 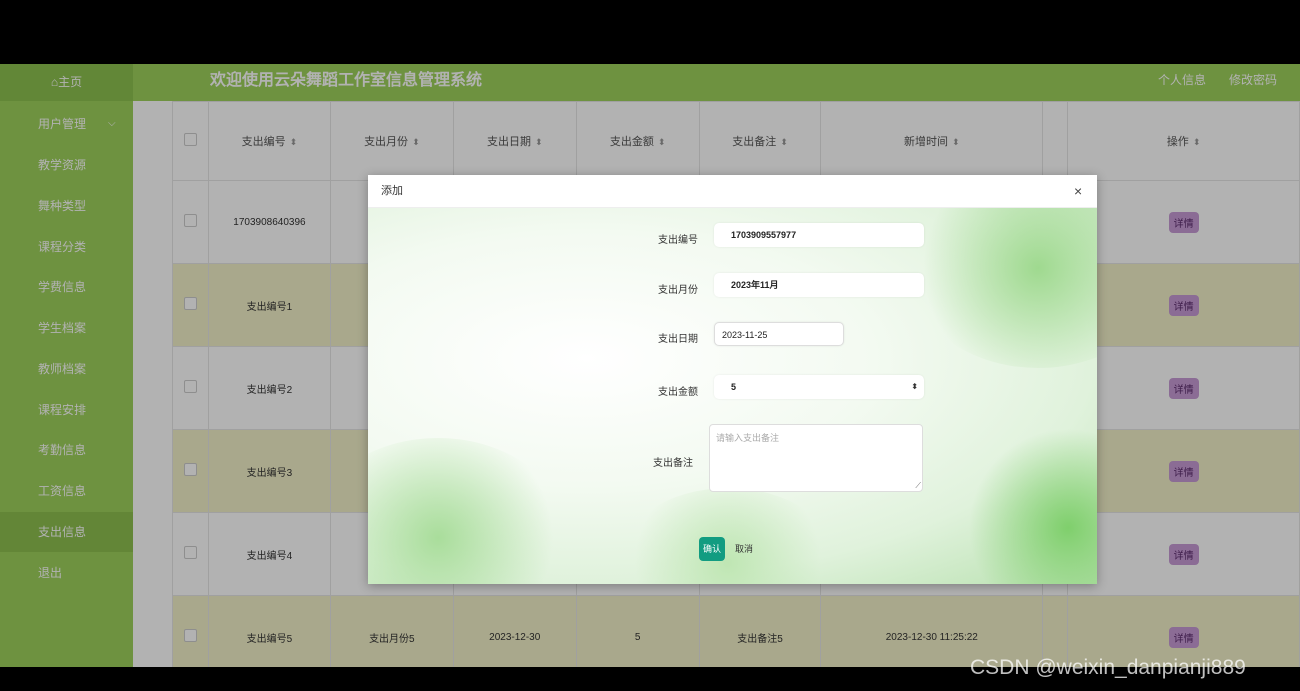 What do you see at coordinates (1108, 667) in the screenshot?
I see `watermark: CSDN @weixin_danpianji889` at bounding box center [1108, 667].